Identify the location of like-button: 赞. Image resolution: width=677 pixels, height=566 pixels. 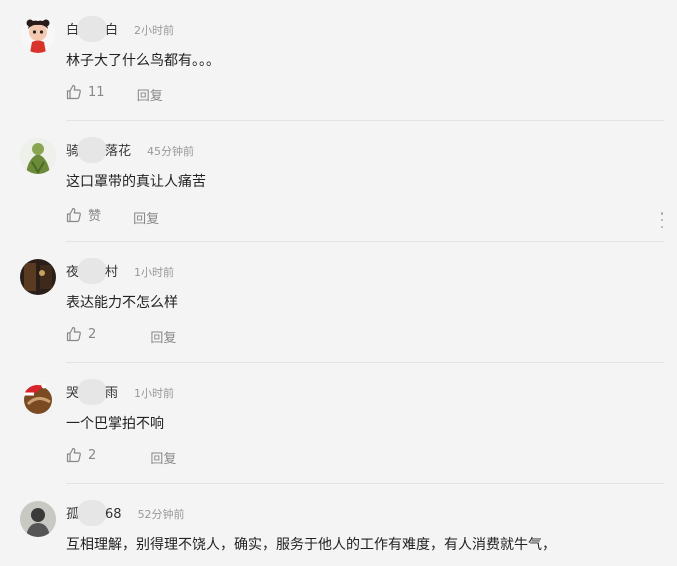
(83, 214).